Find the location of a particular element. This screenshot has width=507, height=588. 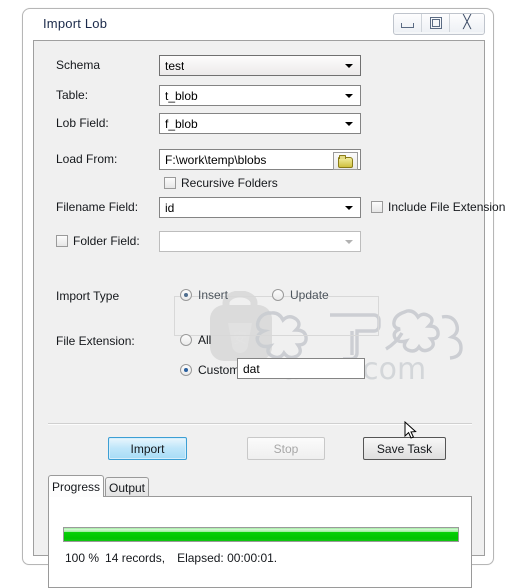

load-from-input: F:\work\temp\blobs is located at coordinates (260, 159).